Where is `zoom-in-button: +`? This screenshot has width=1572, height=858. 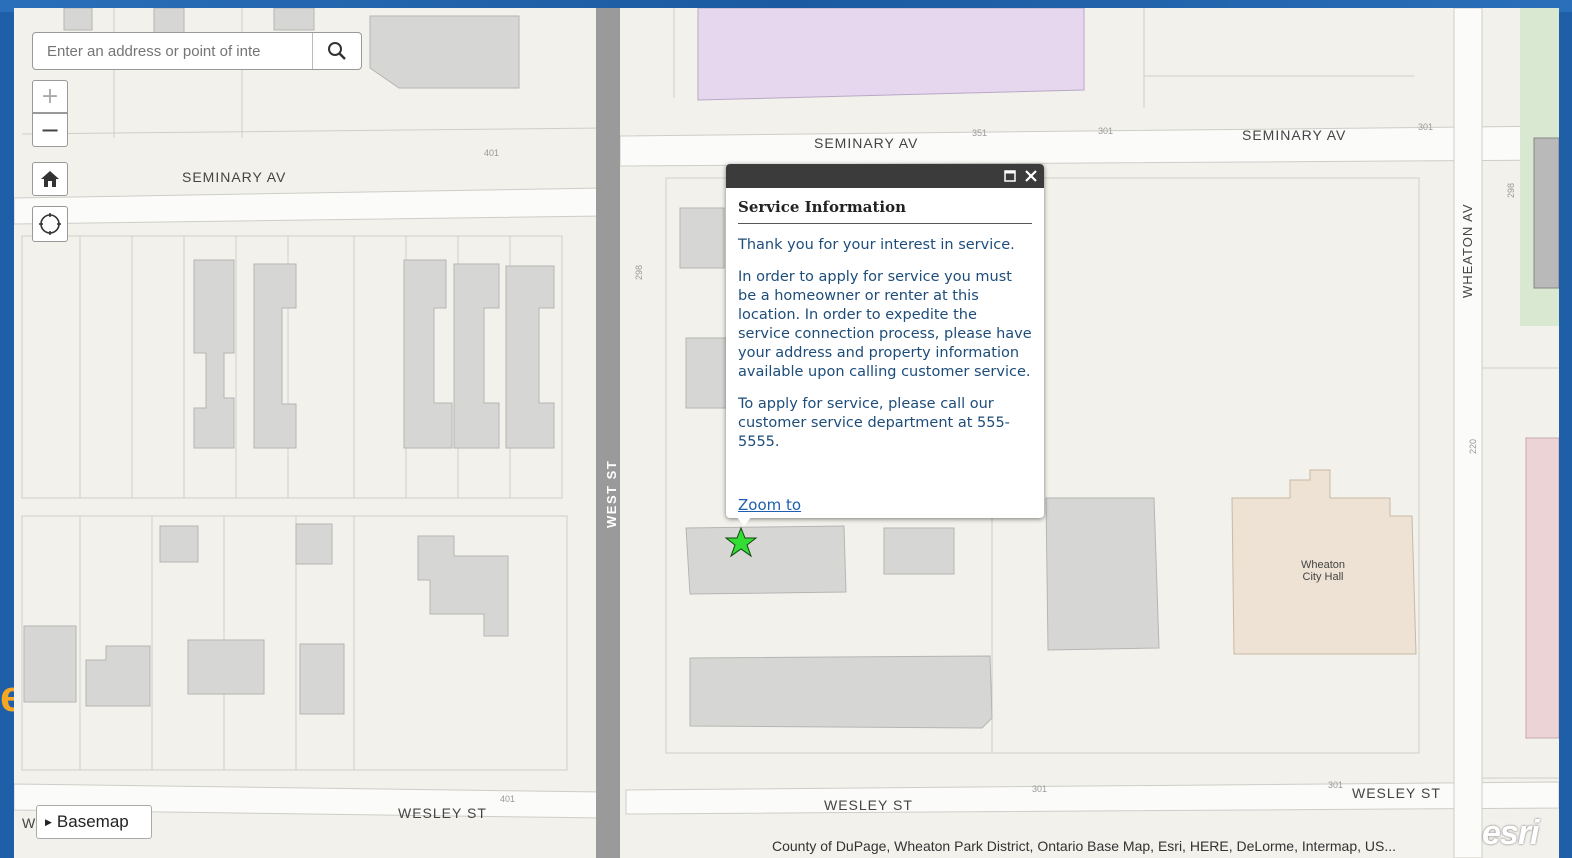
zoom-in-button: + is located at coordinates (50, 96).